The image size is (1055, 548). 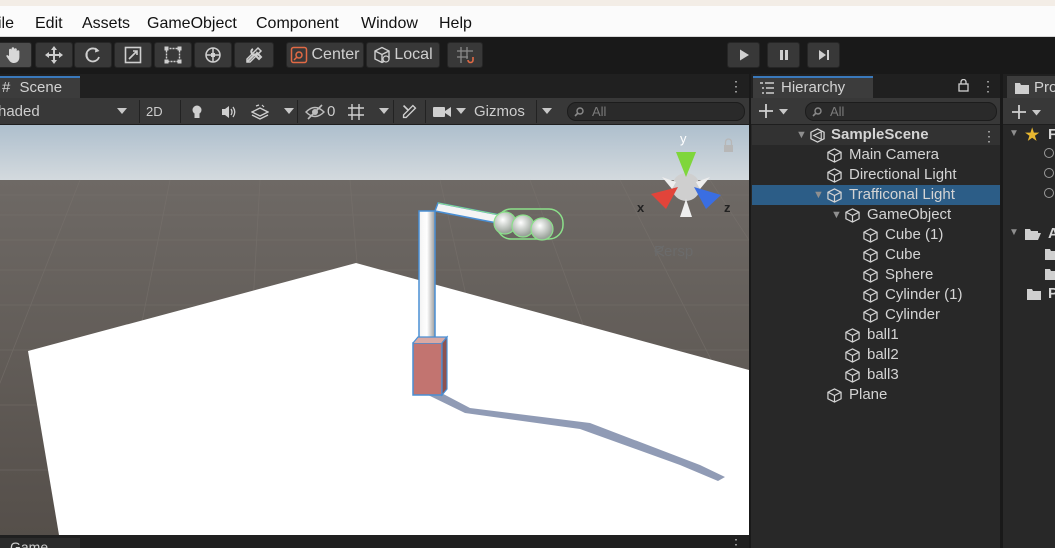 What do you see at coordinates (901, 111) in the screenshot?
I see `hierarchy-search-input: All` at bounding box center [901, 111].